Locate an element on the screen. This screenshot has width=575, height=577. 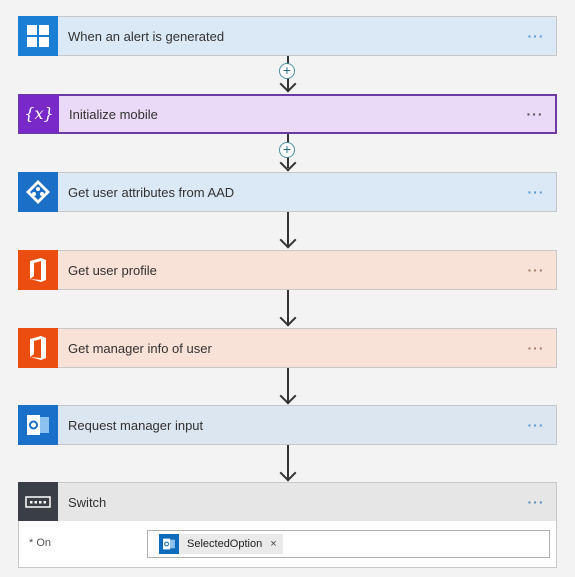
variable-icon: {x} is located at coordinates (39, 113).